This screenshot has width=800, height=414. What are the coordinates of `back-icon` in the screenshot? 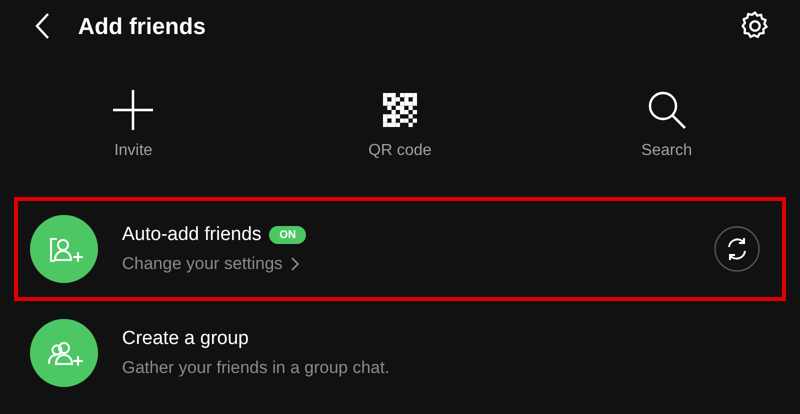 It's located at (42, 26).